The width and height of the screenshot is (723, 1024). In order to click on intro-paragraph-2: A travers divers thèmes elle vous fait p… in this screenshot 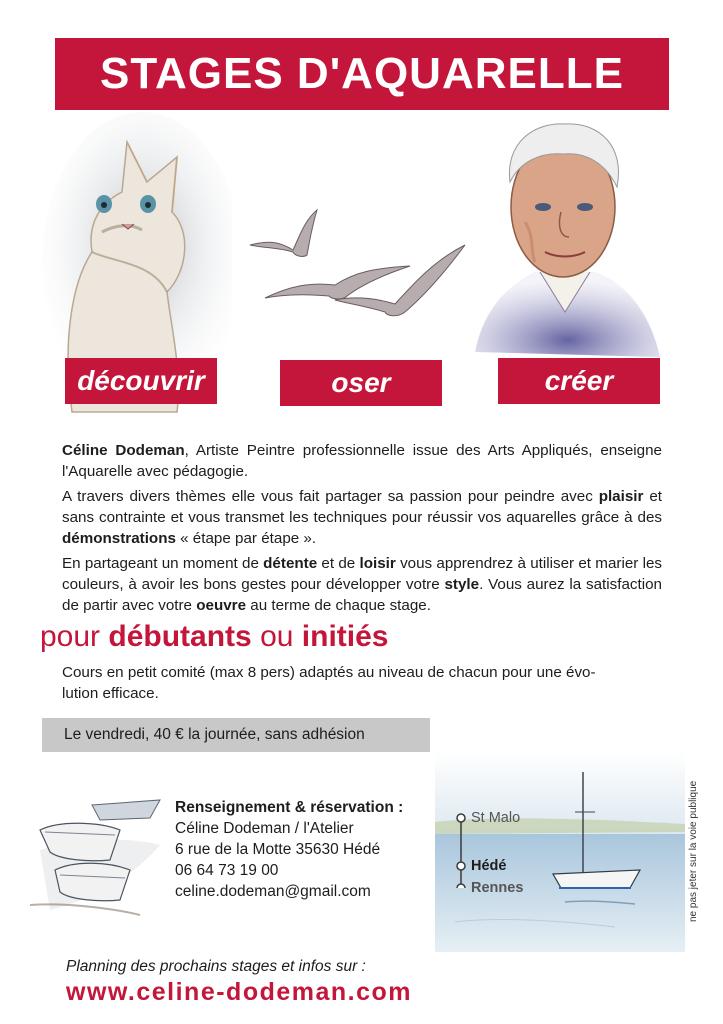, I will do `click(362, 517)`.